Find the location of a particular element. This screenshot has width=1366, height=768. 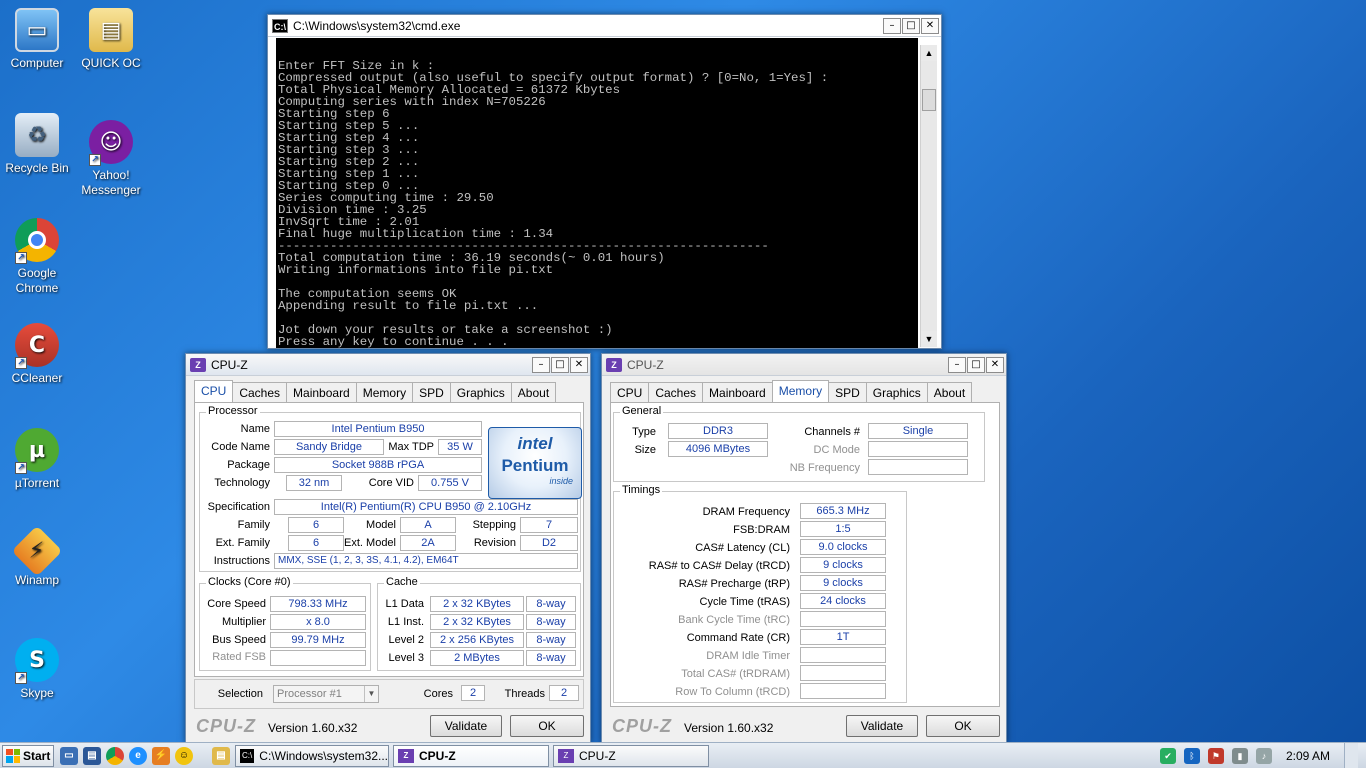

desktop-icon-ccleaner: C ↗ CCleaner is located at coordinates (37, 354).